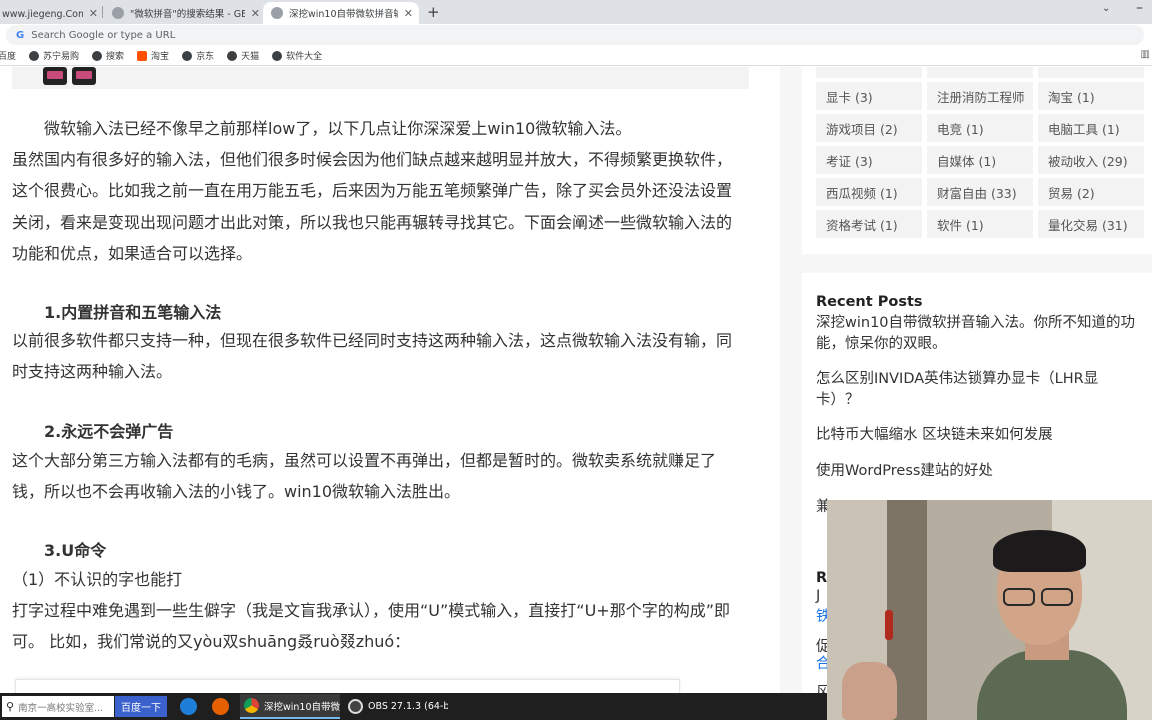  What do you see at coordinates (1039, 551) in the screenshot?
I see `person-hair` at bounding box center [1039, 551].